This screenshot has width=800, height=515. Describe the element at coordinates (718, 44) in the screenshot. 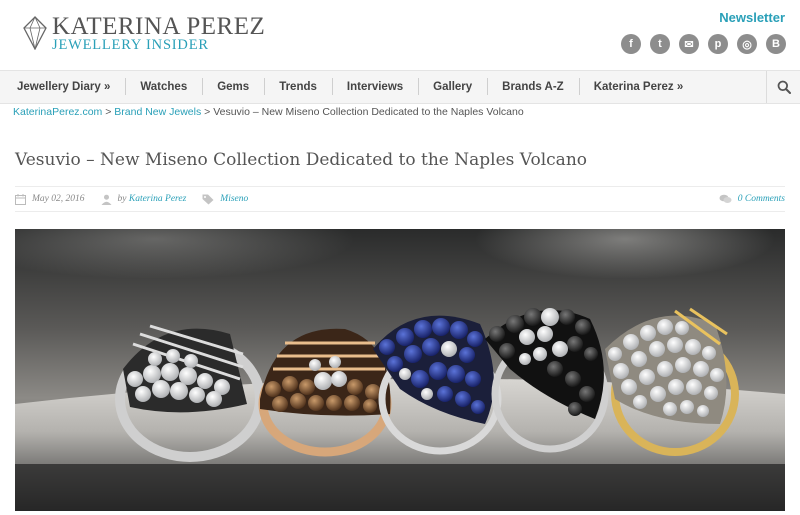

I see `pinterest-icon: p` at that location.